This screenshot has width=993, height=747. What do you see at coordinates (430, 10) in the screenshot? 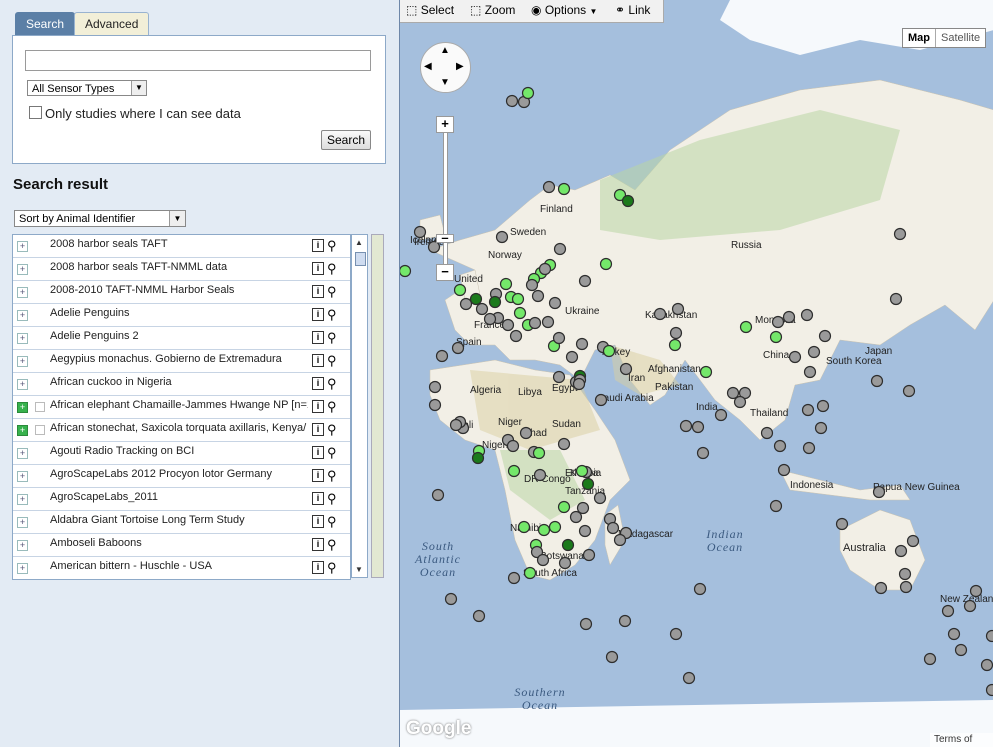
I see `select-tool: ⬚ Select` at bounding box center [430, 10].